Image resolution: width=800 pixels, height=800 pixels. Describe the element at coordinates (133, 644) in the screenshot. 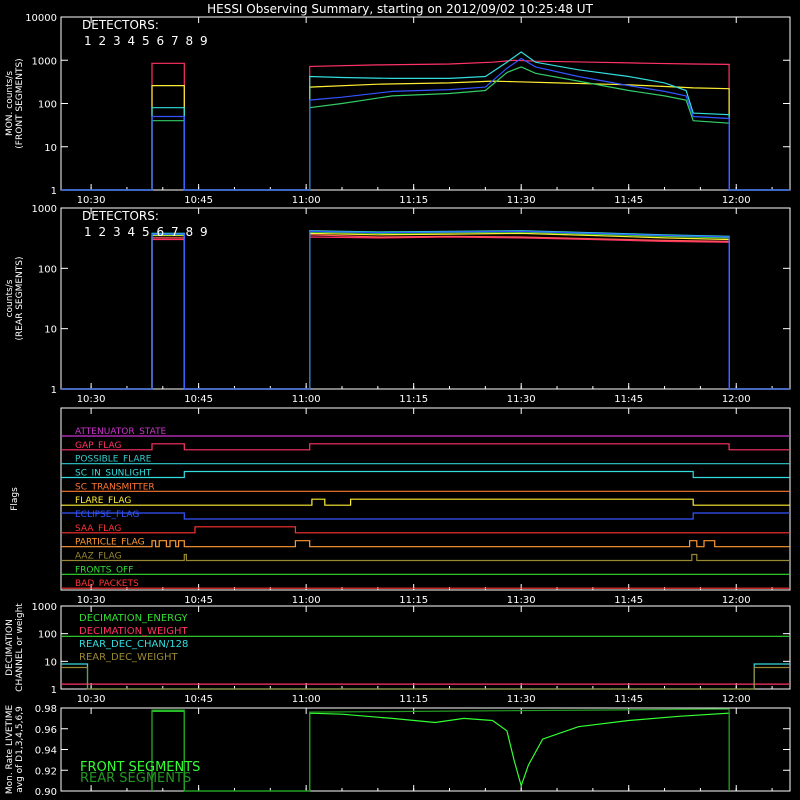

I see `decimation-legend-rear_dec_chan/128: REAR_DEC_CHAN/128` at that location.